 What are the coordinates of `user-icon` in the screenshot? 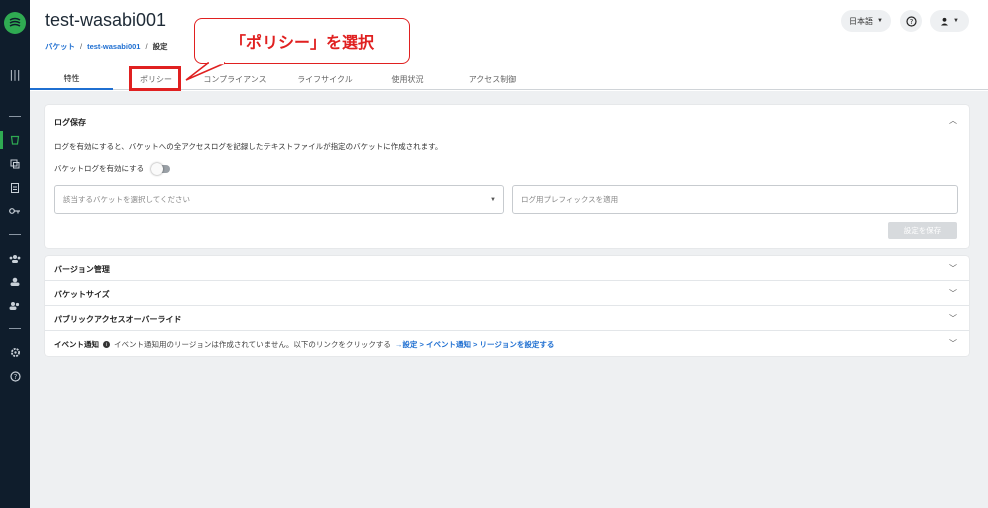 It's located at (945, 21).